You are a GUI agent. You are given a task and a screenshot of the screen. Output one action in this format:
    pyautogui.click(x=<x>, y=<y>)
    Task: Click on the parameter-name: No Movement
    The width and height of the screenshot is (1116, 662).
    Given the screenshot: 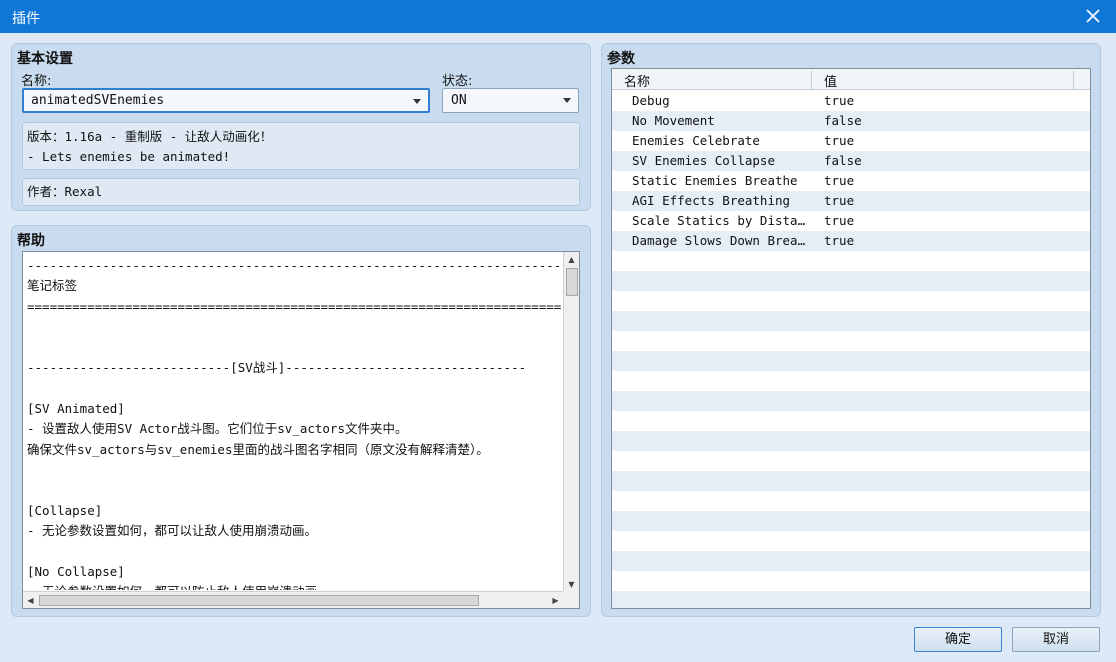 What is the action you would take?
    pyautogui.click(x=673, y=120)
    